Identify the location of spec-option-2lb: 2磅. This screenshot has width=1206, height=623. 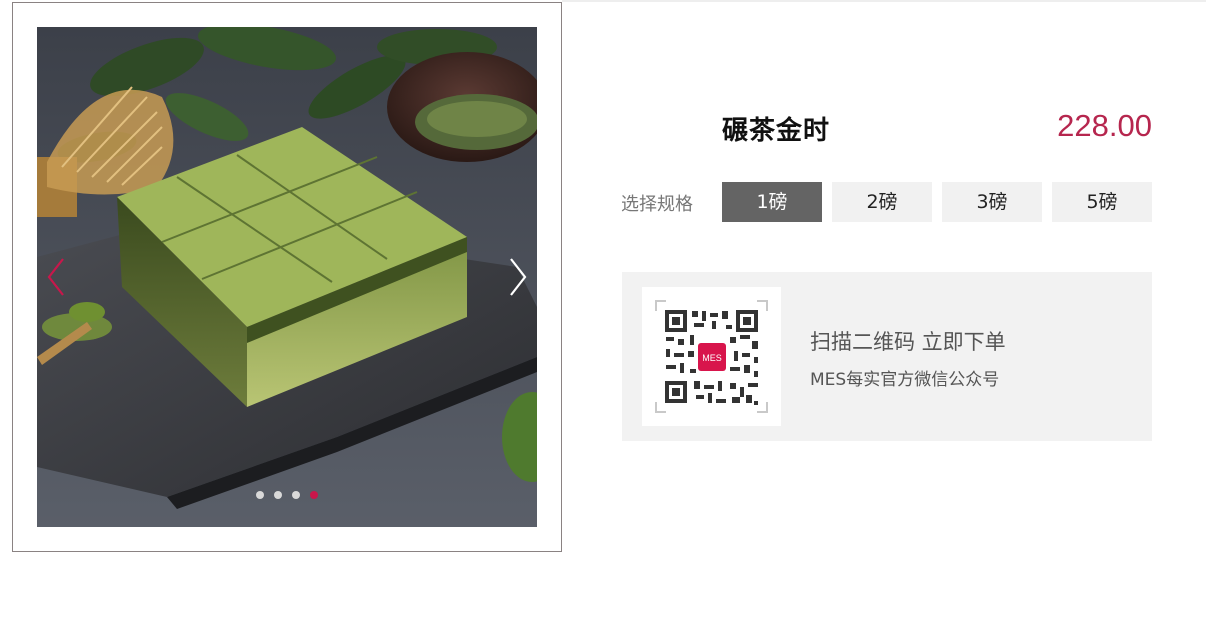
(882, 202).